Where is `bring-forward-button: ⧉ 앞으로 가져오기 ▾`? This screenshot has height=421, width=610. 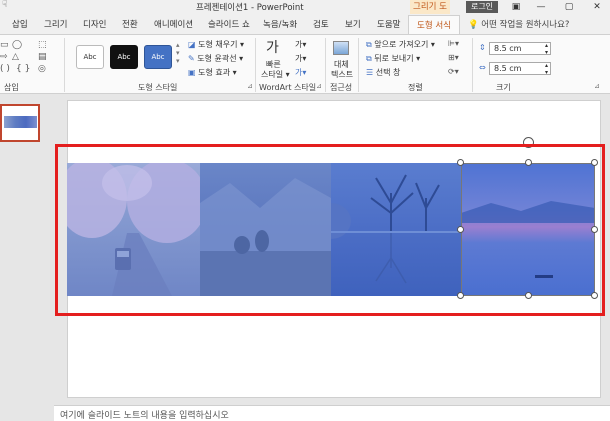
bring-forward-button: ⧉ 앞으로 가져오기 ▾ is located at coordinates (400, 44).